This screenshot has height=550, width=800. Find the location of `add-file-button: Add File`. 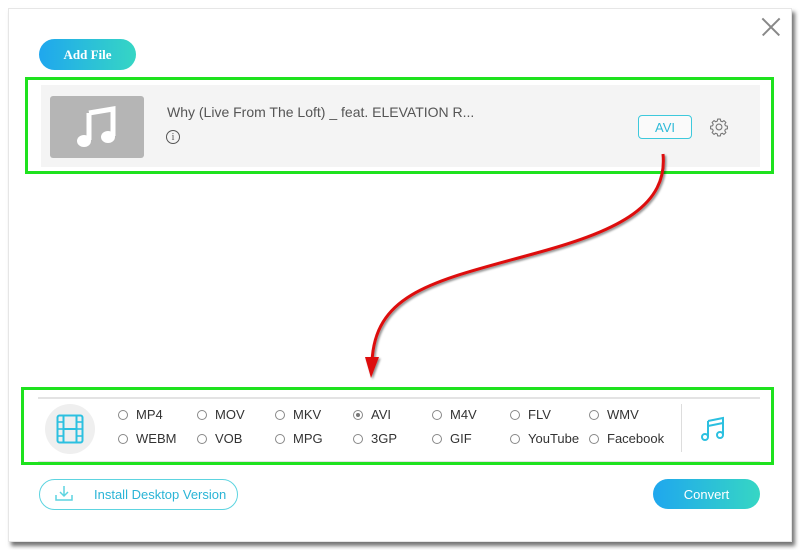

add-file-button: Add File is located at coordinates (87, 54).